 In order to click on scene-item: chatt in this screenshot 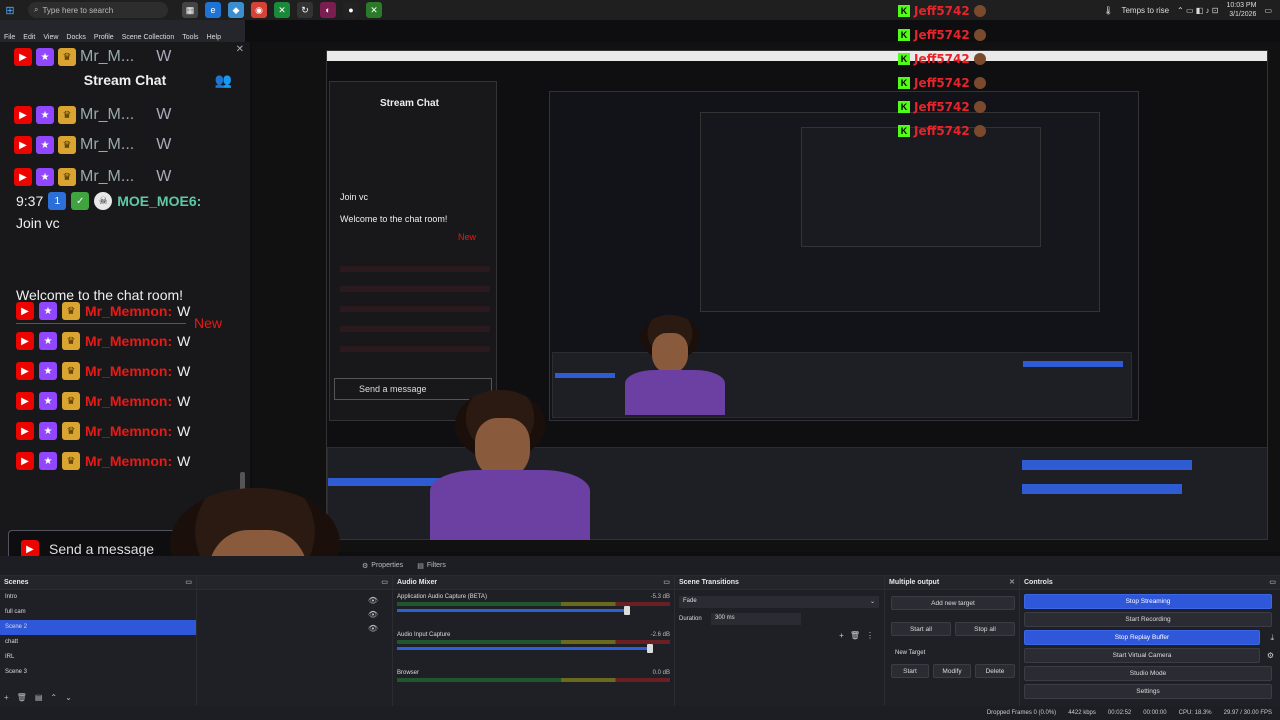, I will do `click(98, 642)`.